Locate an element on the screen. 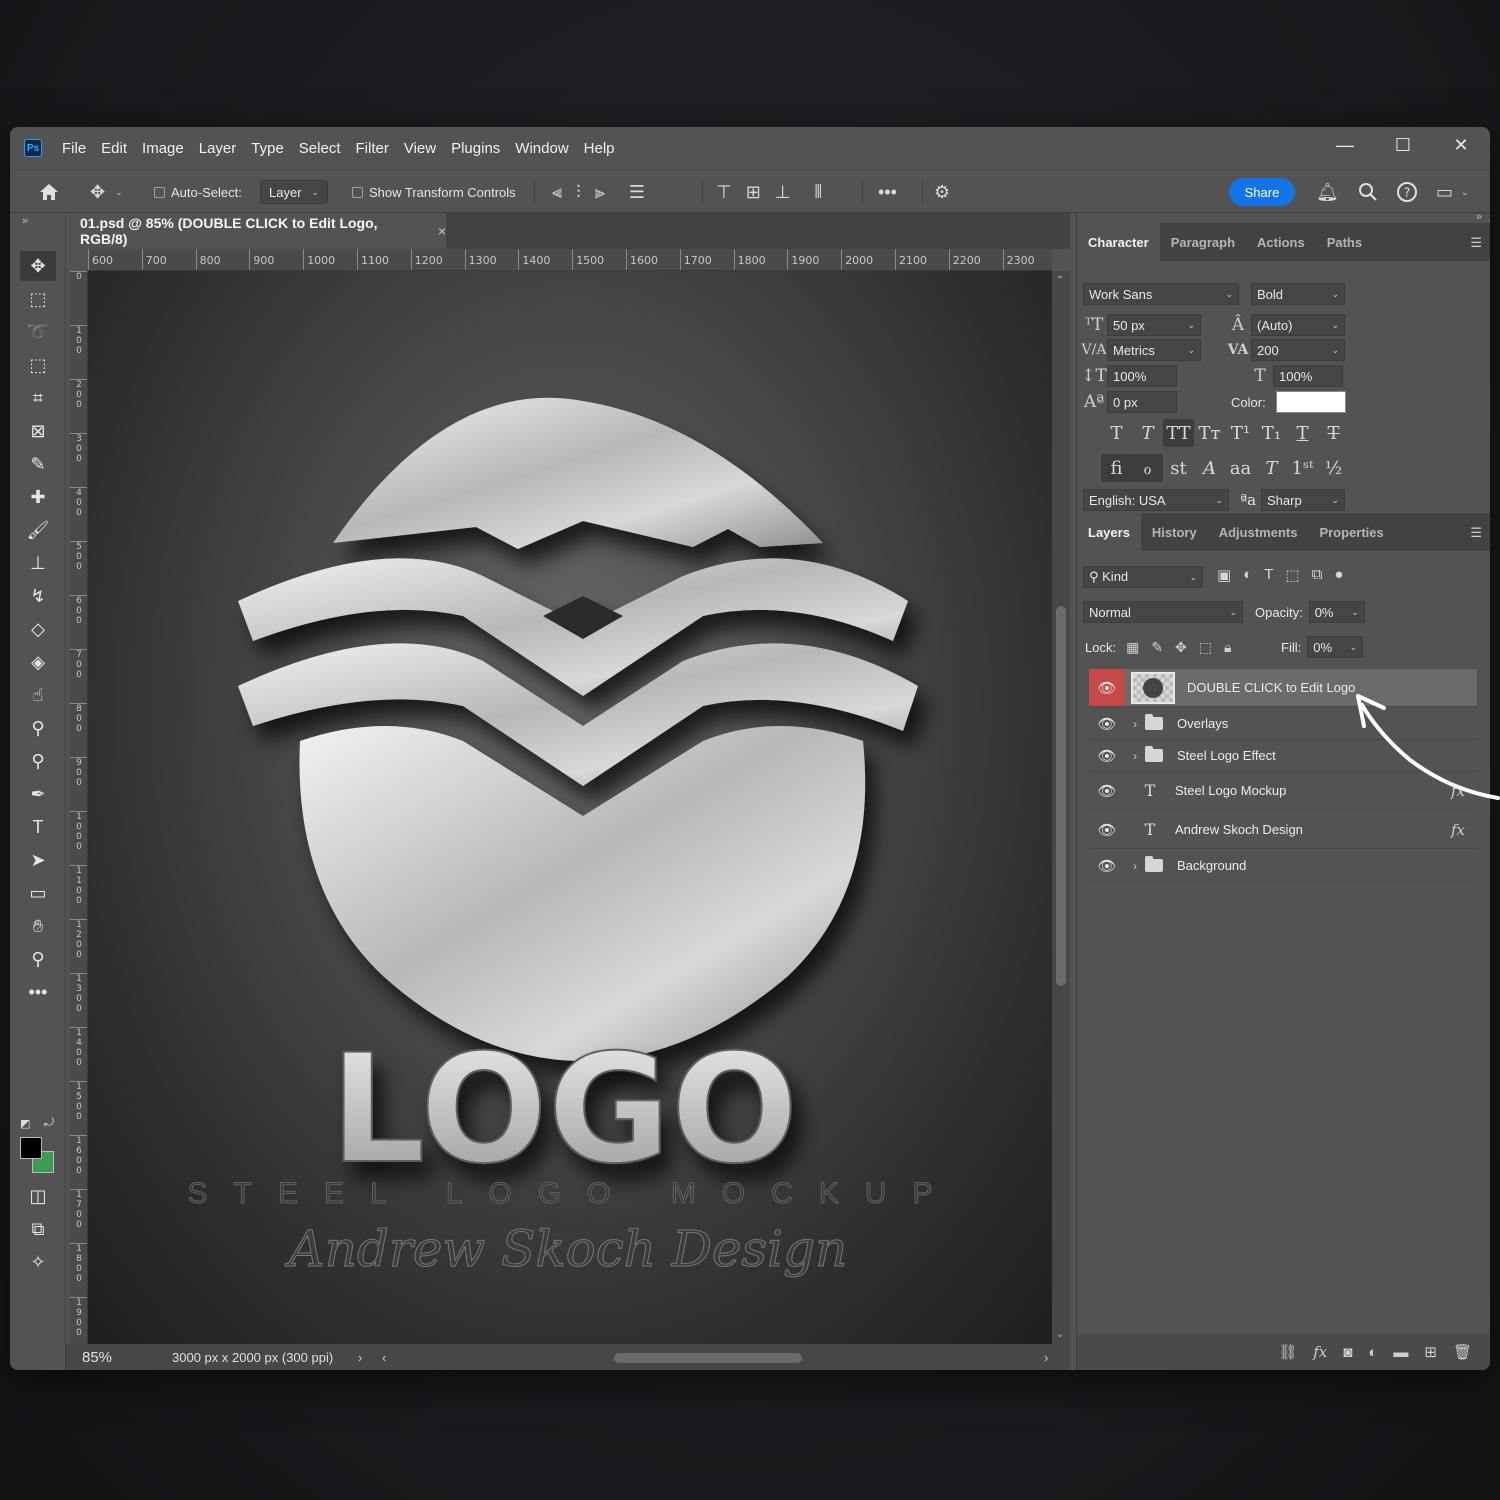  rectangle-tool-icon: ▭ is located at coordinates (38, 893).